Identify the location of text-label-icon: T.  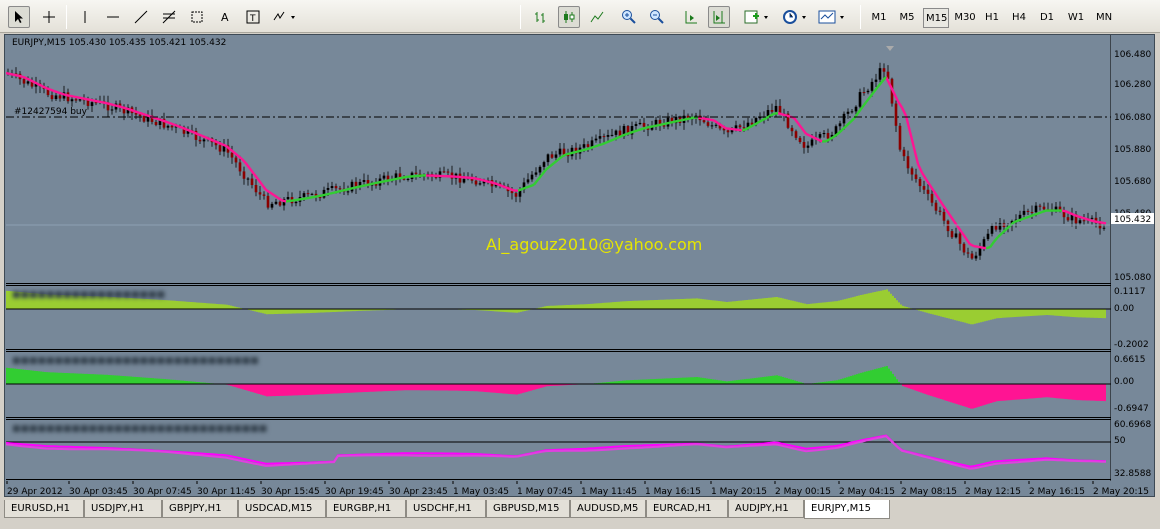
(253, 17).